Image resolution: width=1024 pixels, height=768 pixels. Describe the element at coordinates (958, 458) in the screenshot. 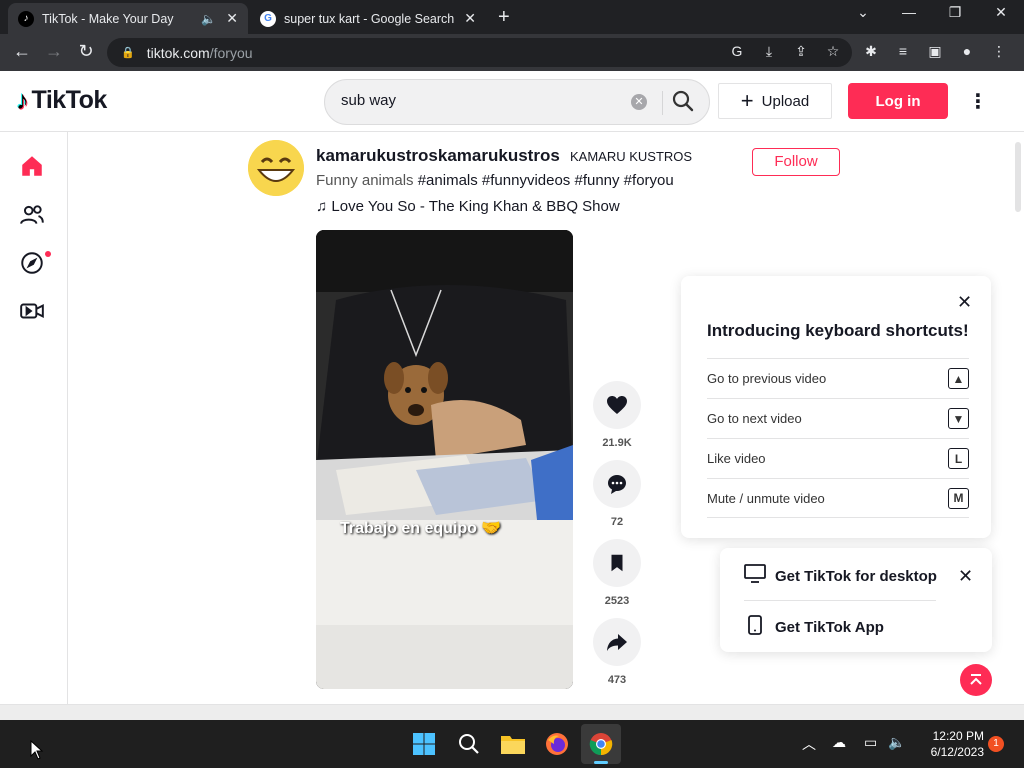

I see `l-key-icon: L` at that location.